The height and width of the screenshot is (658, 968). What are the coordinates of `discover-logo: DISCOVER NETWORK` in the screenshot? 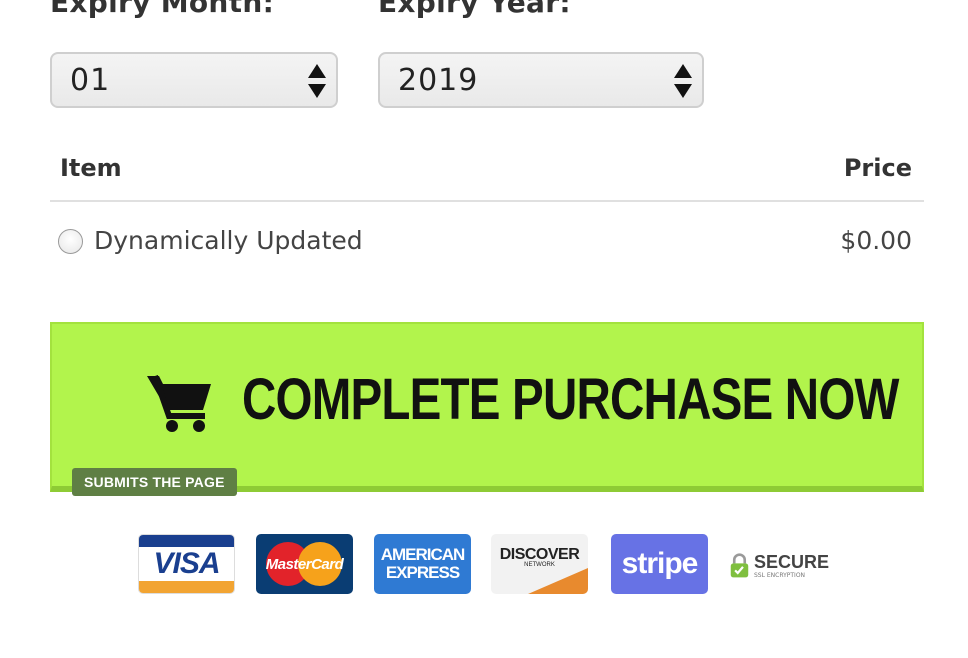 It's located at (539, 564).